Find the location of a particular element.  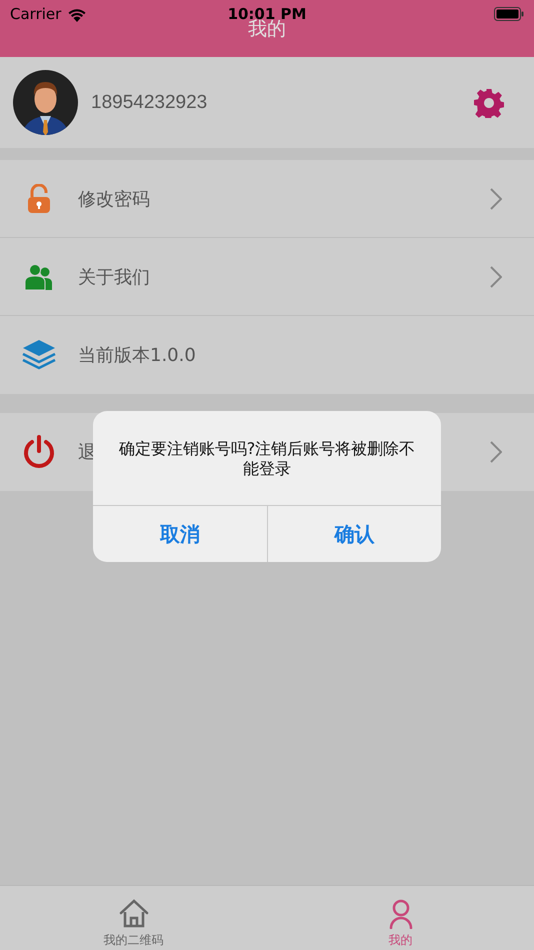

wifi-icon is located at coordinates (77, 14).